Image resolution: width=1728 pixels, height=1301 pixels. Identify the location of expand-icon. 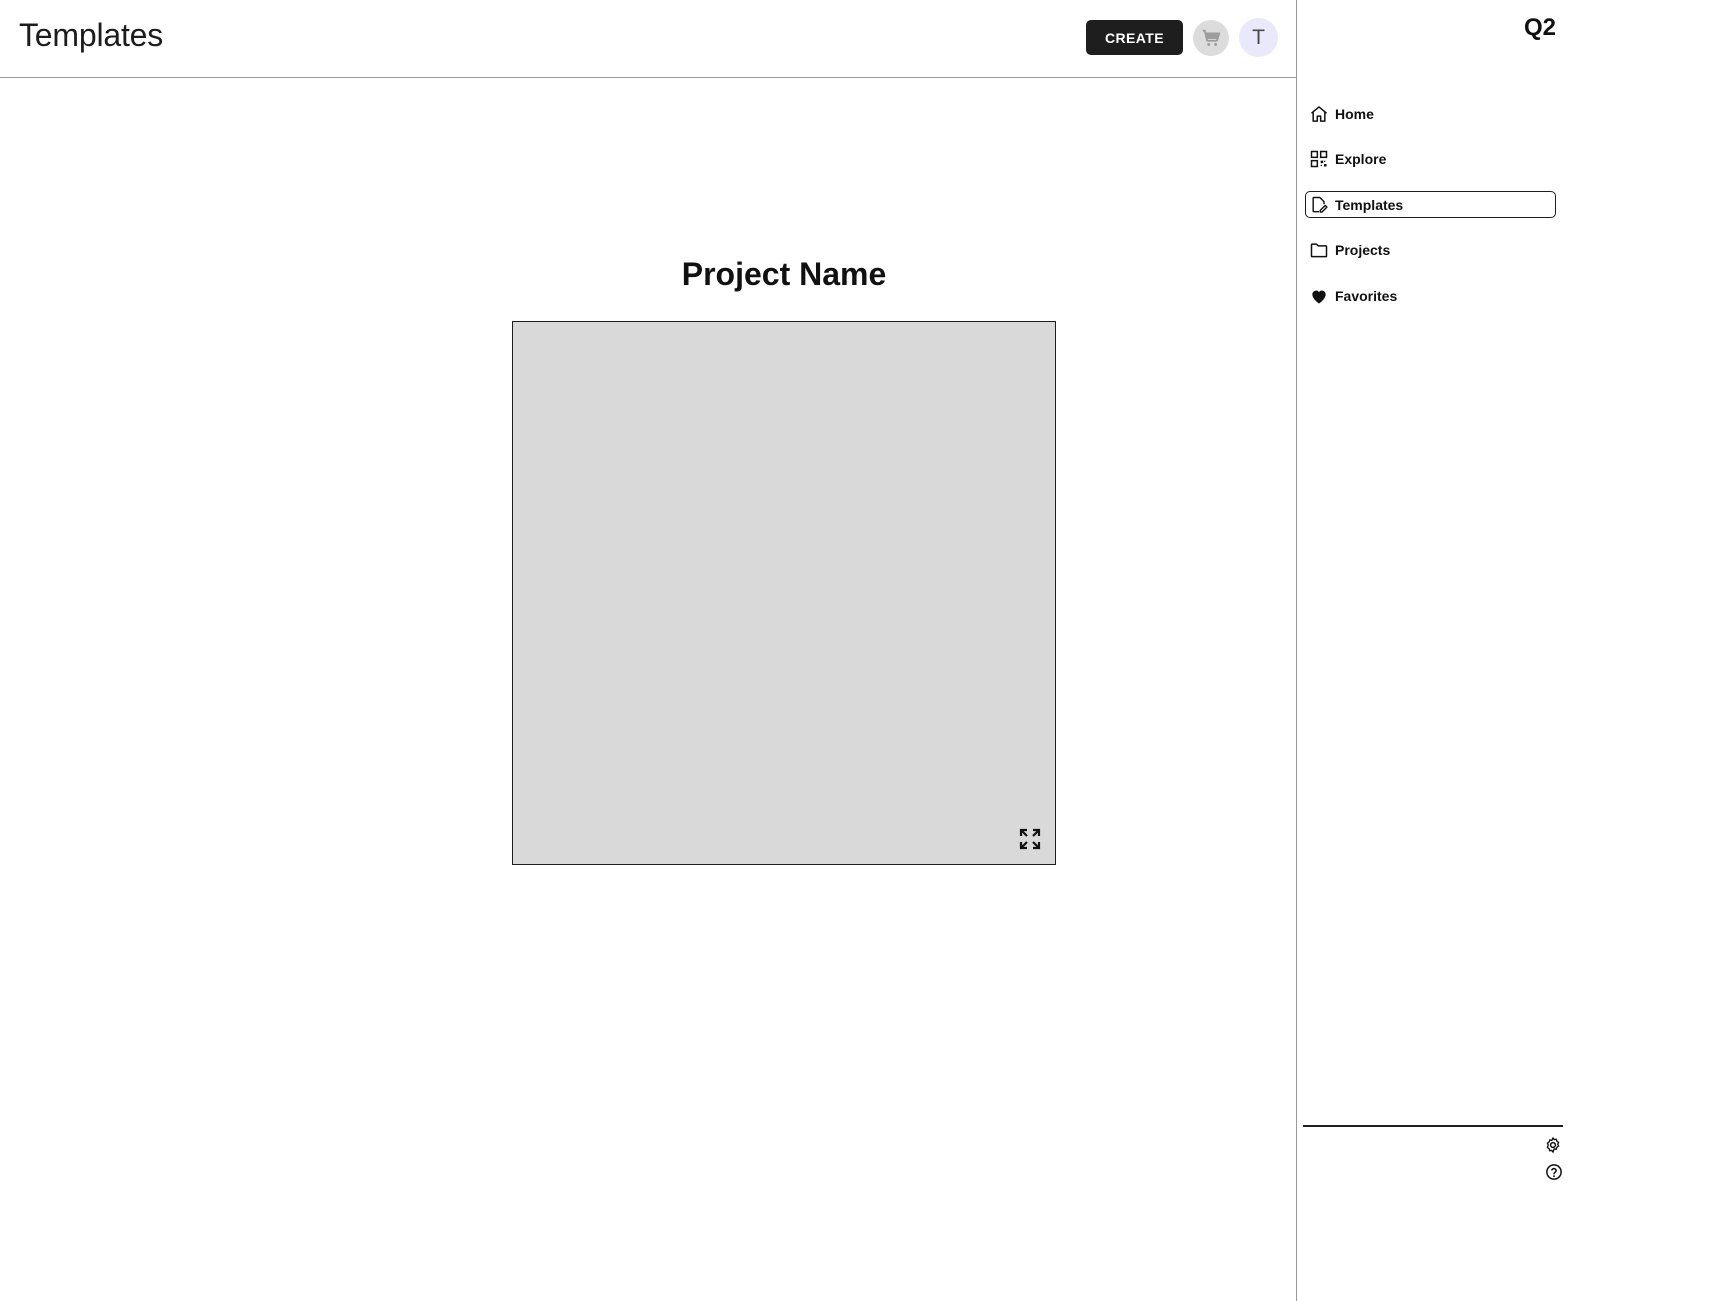
(1030, 839).